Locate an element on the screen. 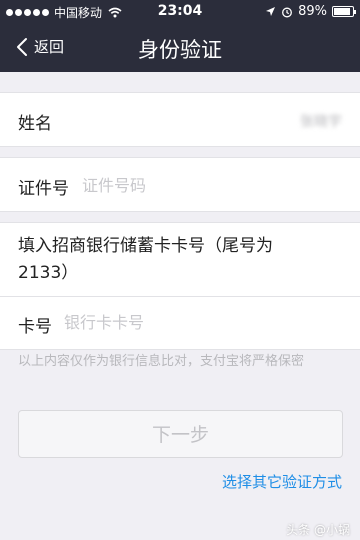  watermark-text: 头条 @小蜗 is located at coordinates (318, 530).